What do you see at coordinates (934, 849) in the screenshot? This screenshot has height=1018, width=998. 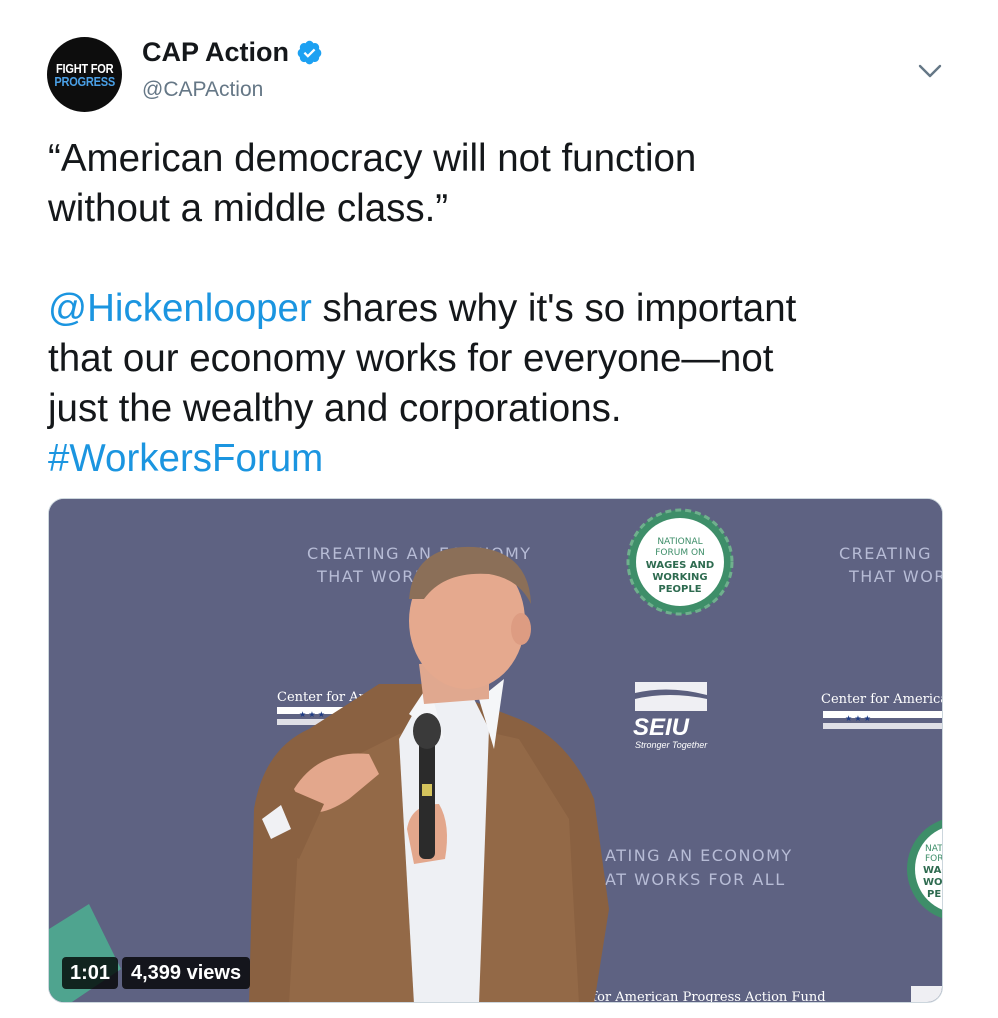 I see `seal-partial-line: NAT` at bounding box center [934, 849].